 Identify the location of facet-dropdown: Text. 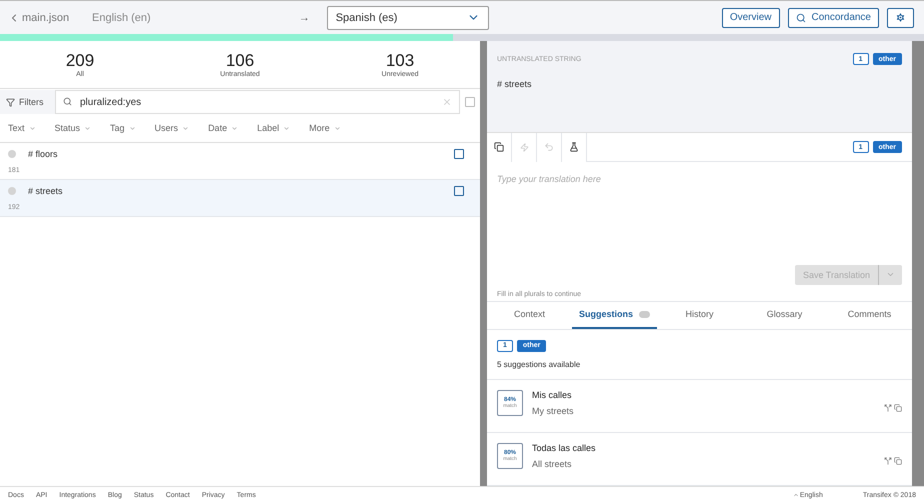
(22, 128).